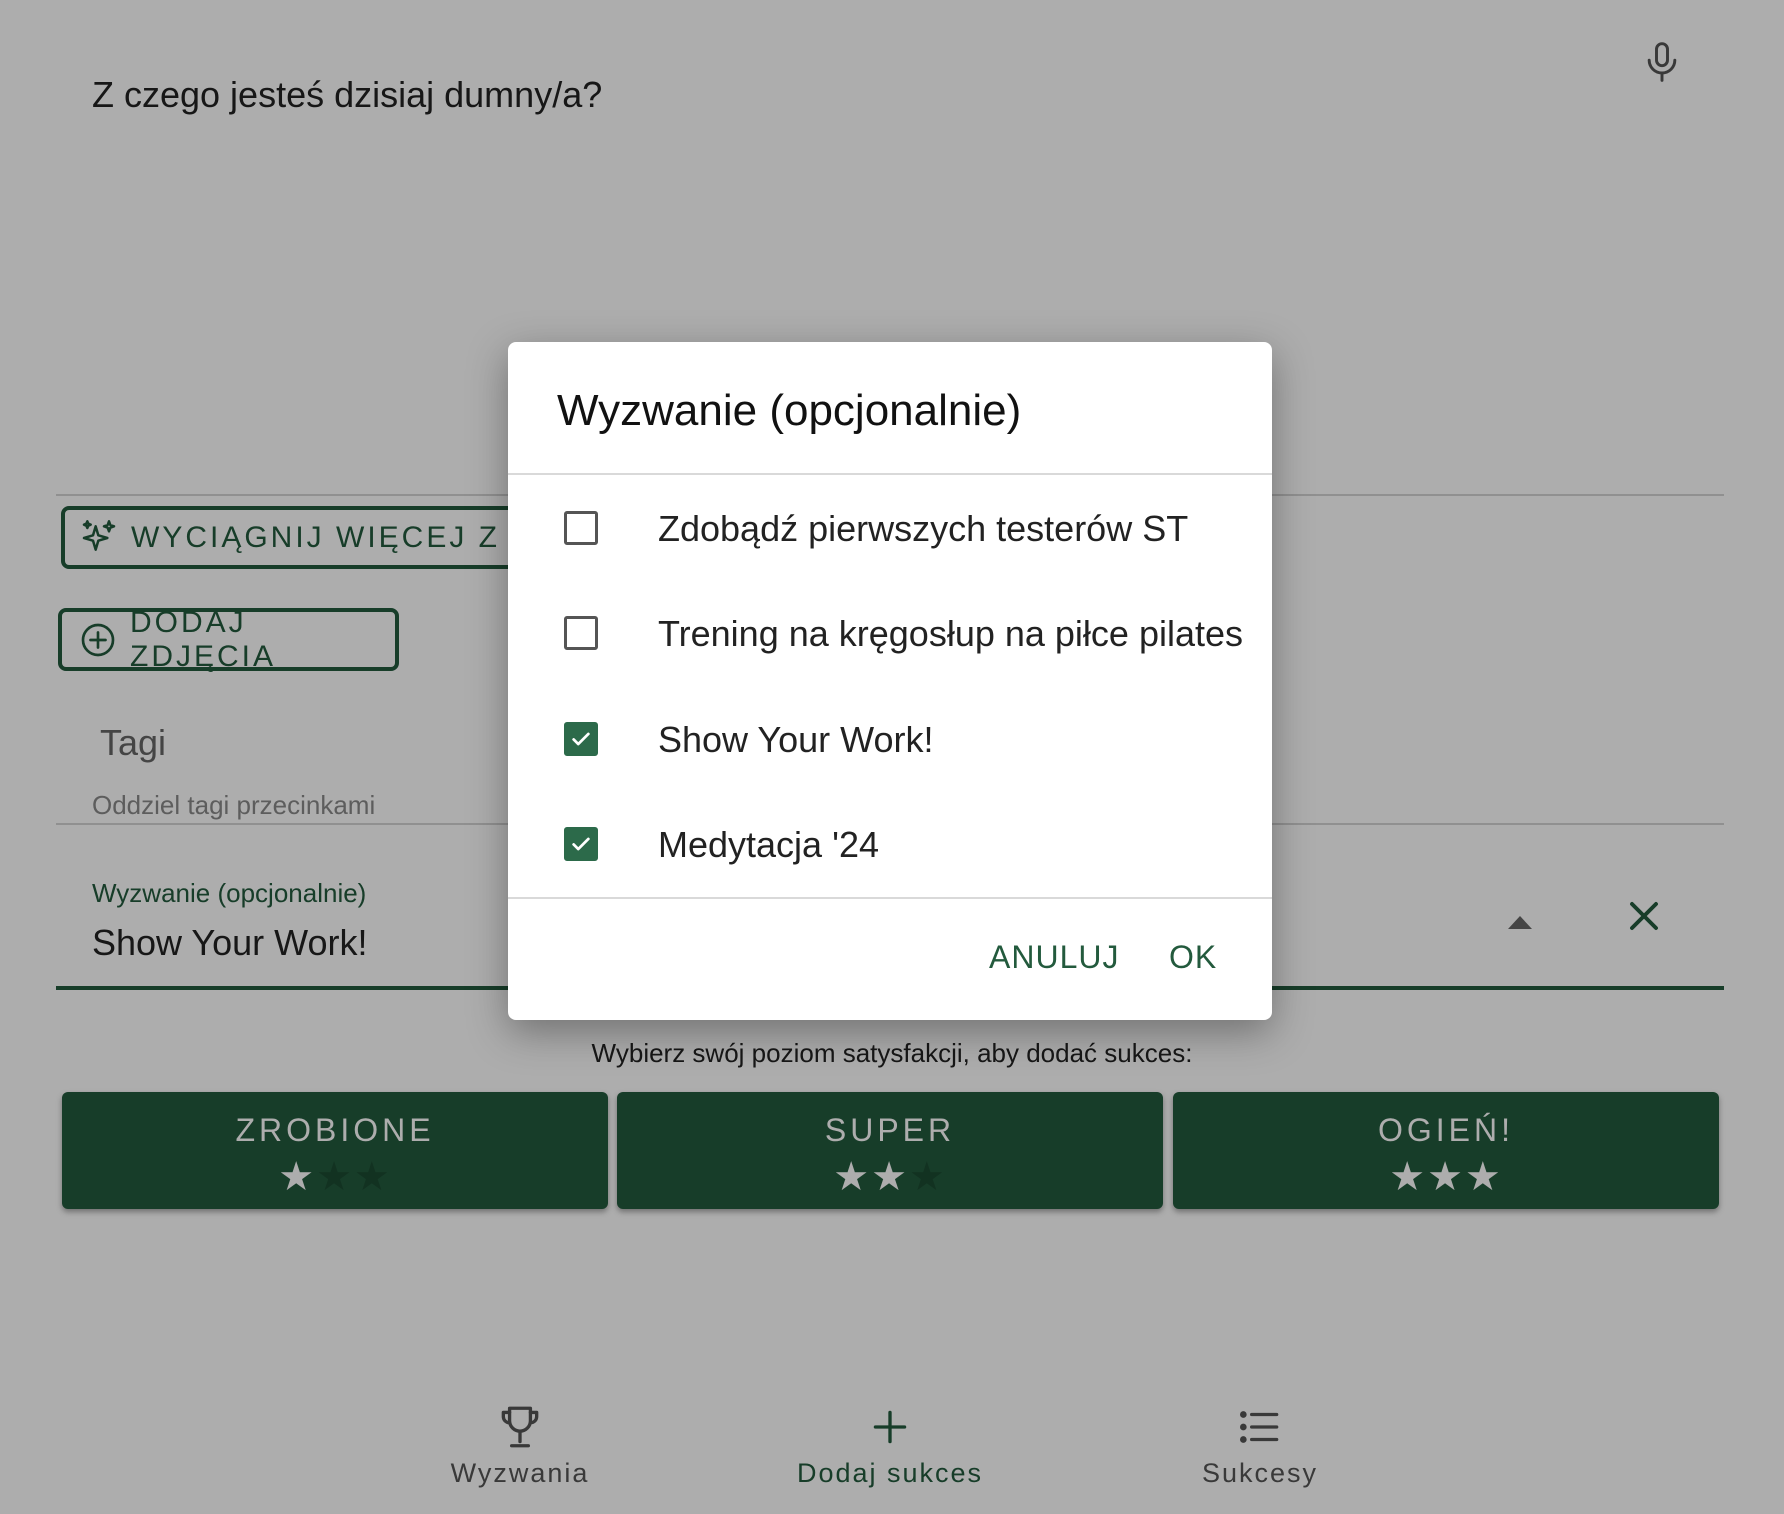 The width and height of the screenshot is (1784, 1514). I want to click on challenge-option-label: Show Your Work!, so click(796, 739).